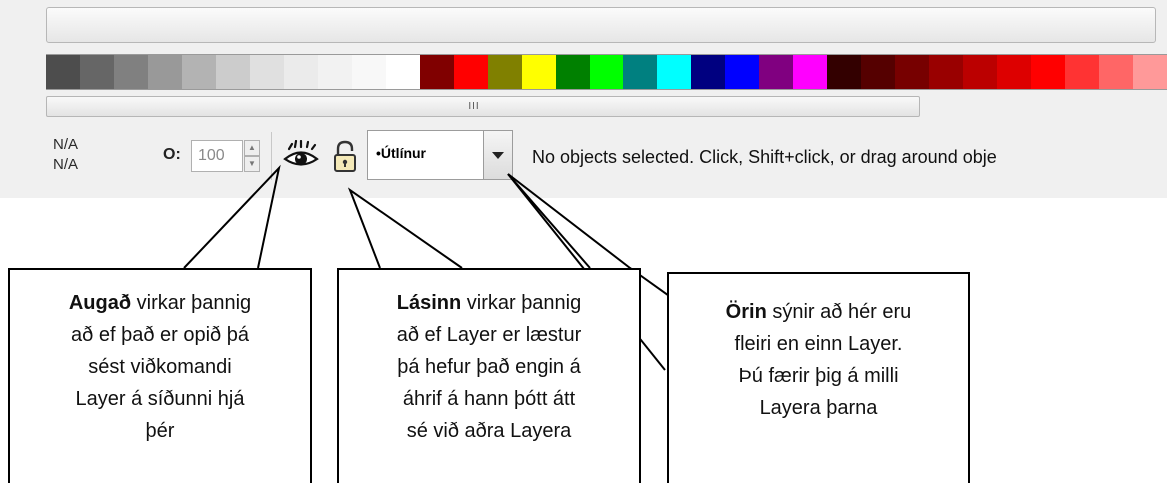 The height and width of the screenshot is (483, 1167). I want to click on opacity-spinner: ▲ ▼, so click(252, 156).